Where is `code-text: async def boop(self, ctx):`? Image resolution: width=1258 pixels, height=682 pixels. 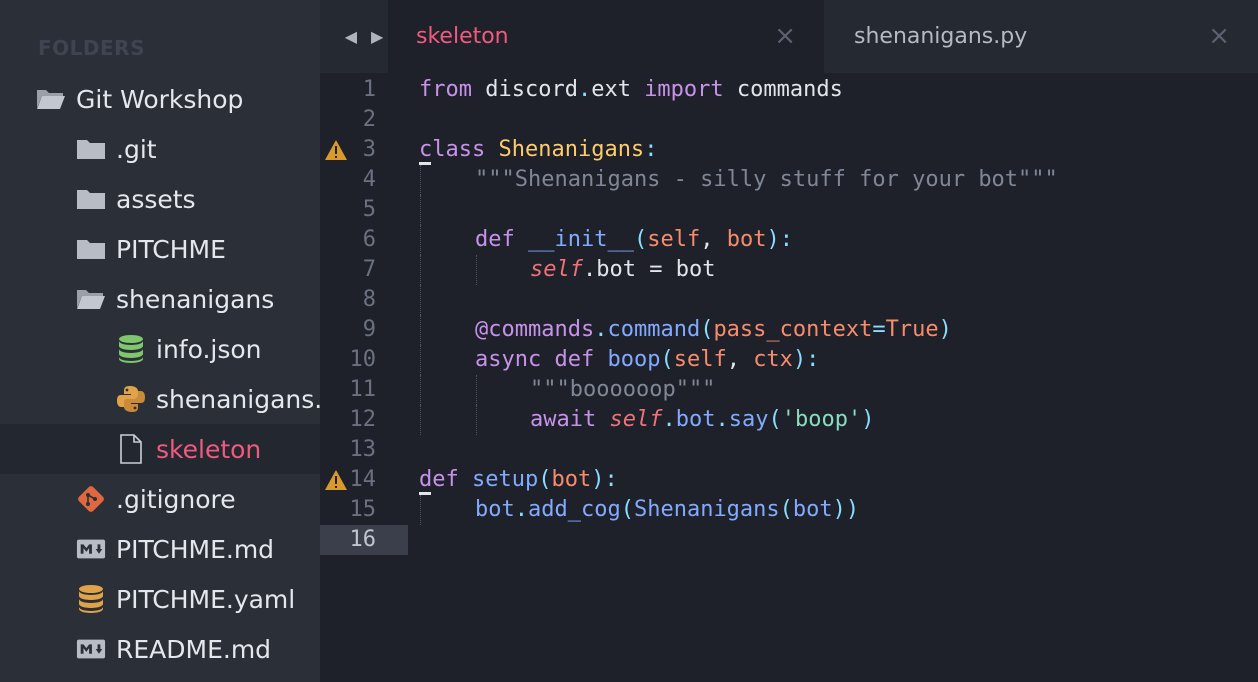
code-text: async def boop(self, ctx): is located at coordinates (647, 359).